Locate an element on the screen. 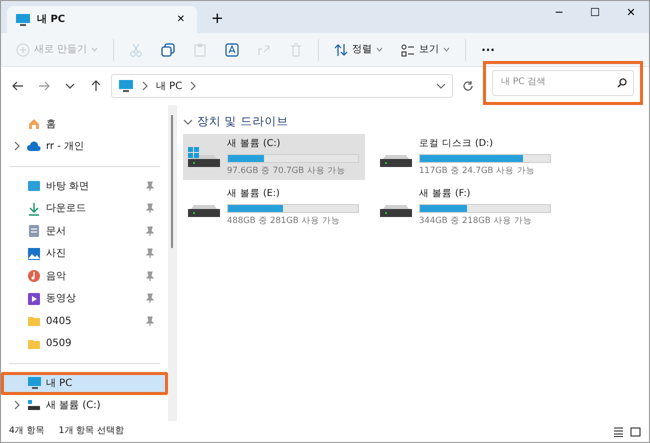 The width and height of the screenshot is (650, 443). close-tab-button: ✕ is located at coordinates (180, 19).